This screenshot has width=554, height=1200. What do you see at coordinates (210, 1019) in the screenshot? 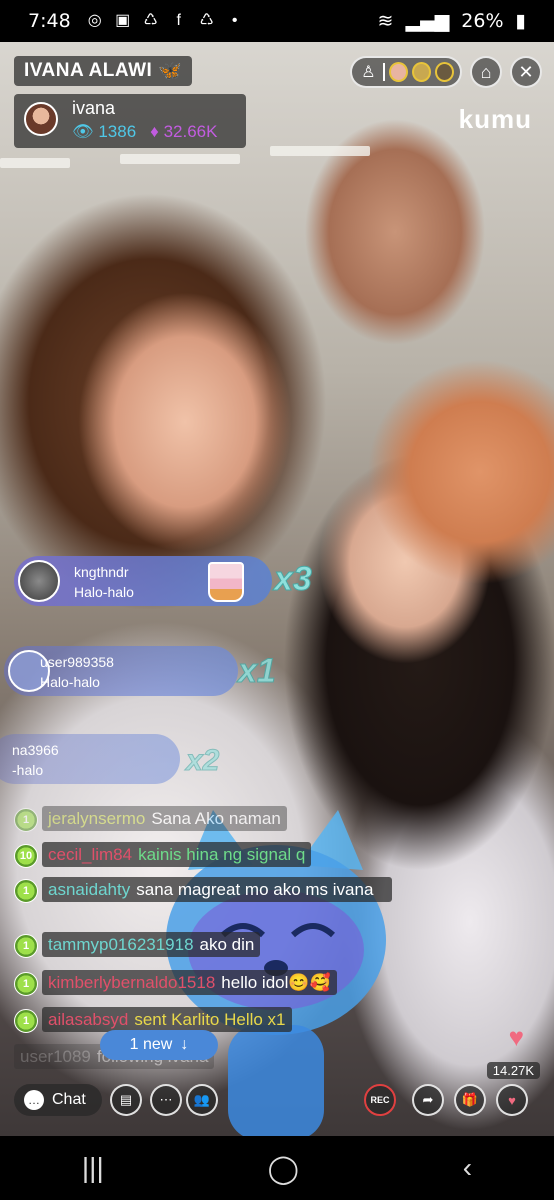
I see `chat-text: sent Karlito Hello x1` at bounding box center [210, 1019].